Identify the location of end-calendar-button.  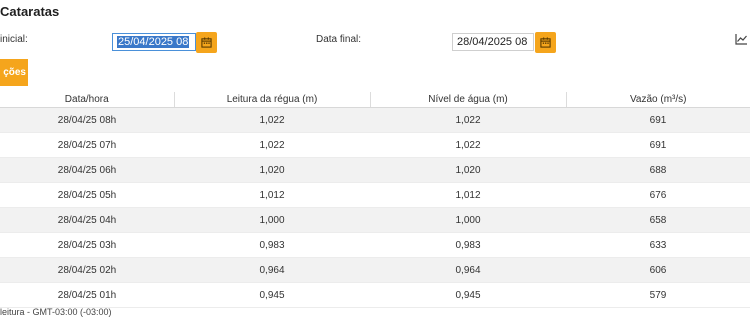
(545, 42).